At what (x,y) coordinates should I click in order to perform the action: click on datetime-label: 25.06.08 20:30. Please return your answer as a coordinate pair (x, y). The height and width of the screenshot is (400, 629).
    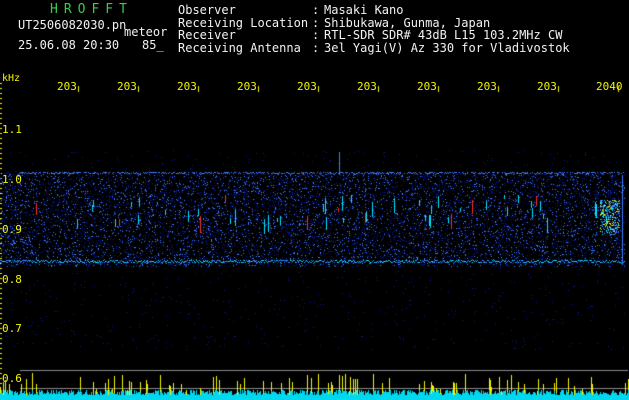
    Looking at the image, I should click on (69, 45).